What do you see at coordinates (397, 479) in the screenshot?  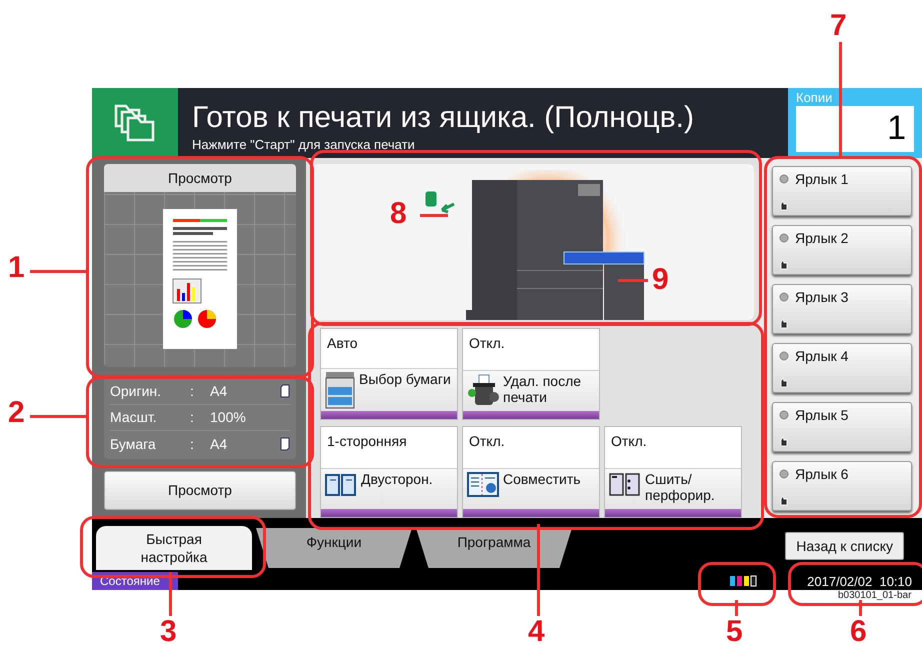 I see `function-label: Двусторон.` at bounding box center [397, 479].